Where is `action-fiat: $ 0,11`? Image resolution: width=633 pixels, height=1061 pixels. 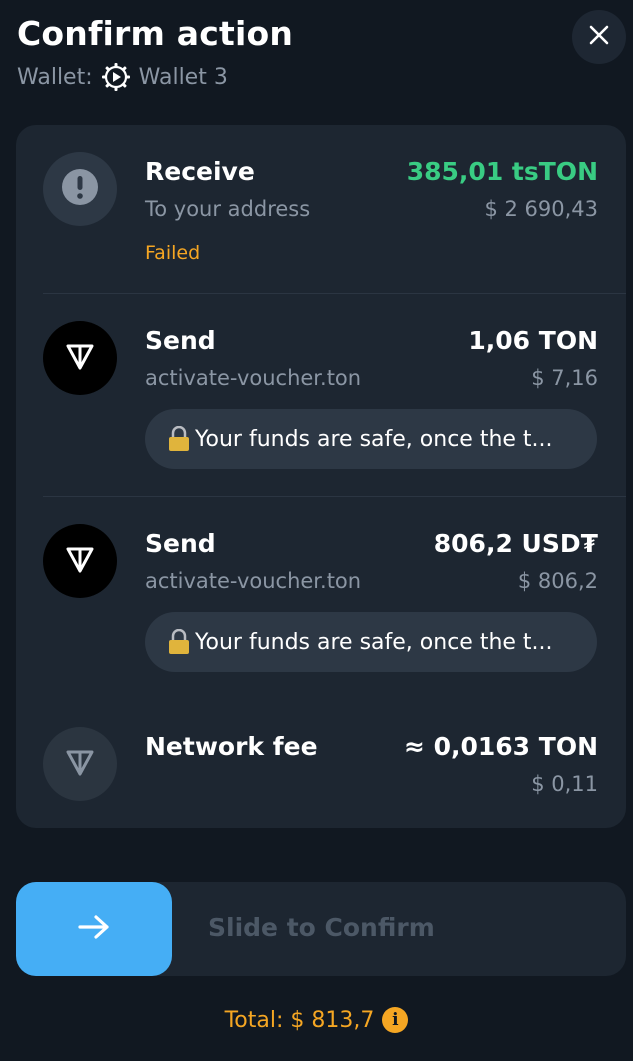
action-fiat: $ 0,11 is located at coordinates (564, 784).